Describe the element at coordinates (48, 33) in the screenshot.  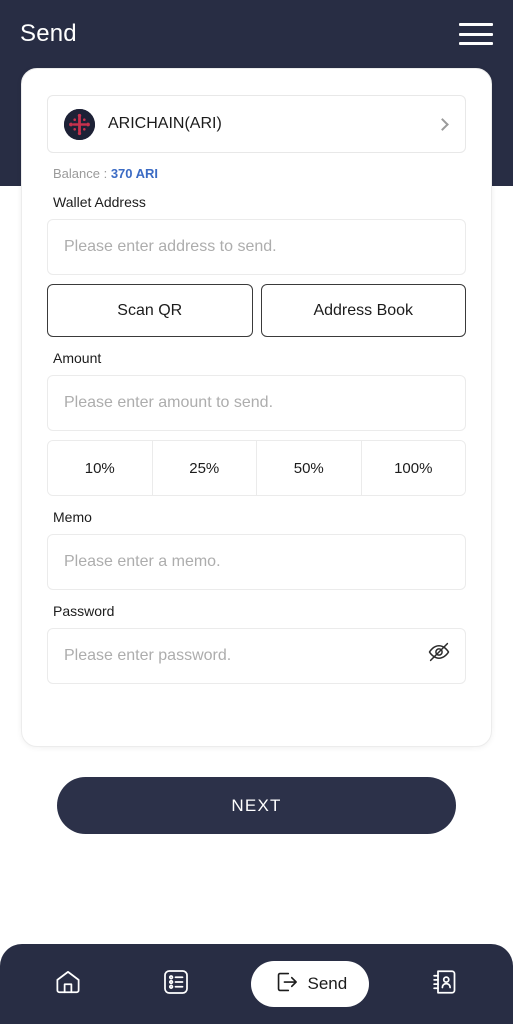
I see `page-title: Send` at that location.